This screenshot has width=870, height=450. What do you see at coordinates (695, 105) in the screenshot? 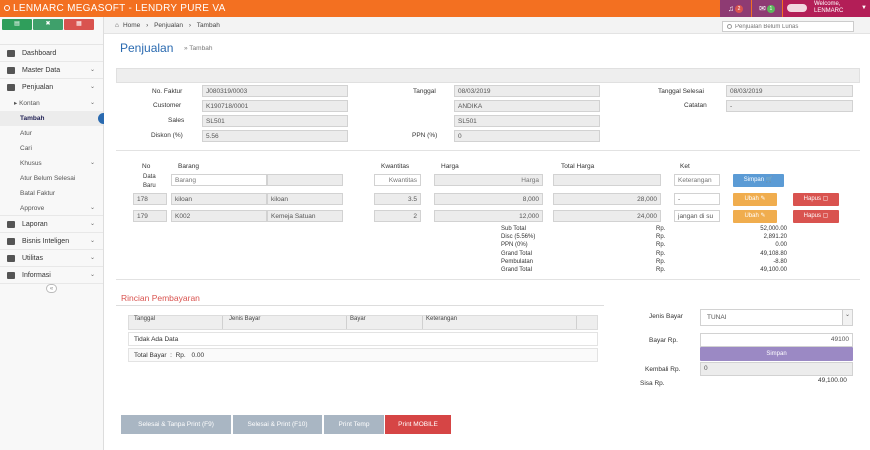
I see `catatan-label: Catatan` at bounding box center [695, 105].